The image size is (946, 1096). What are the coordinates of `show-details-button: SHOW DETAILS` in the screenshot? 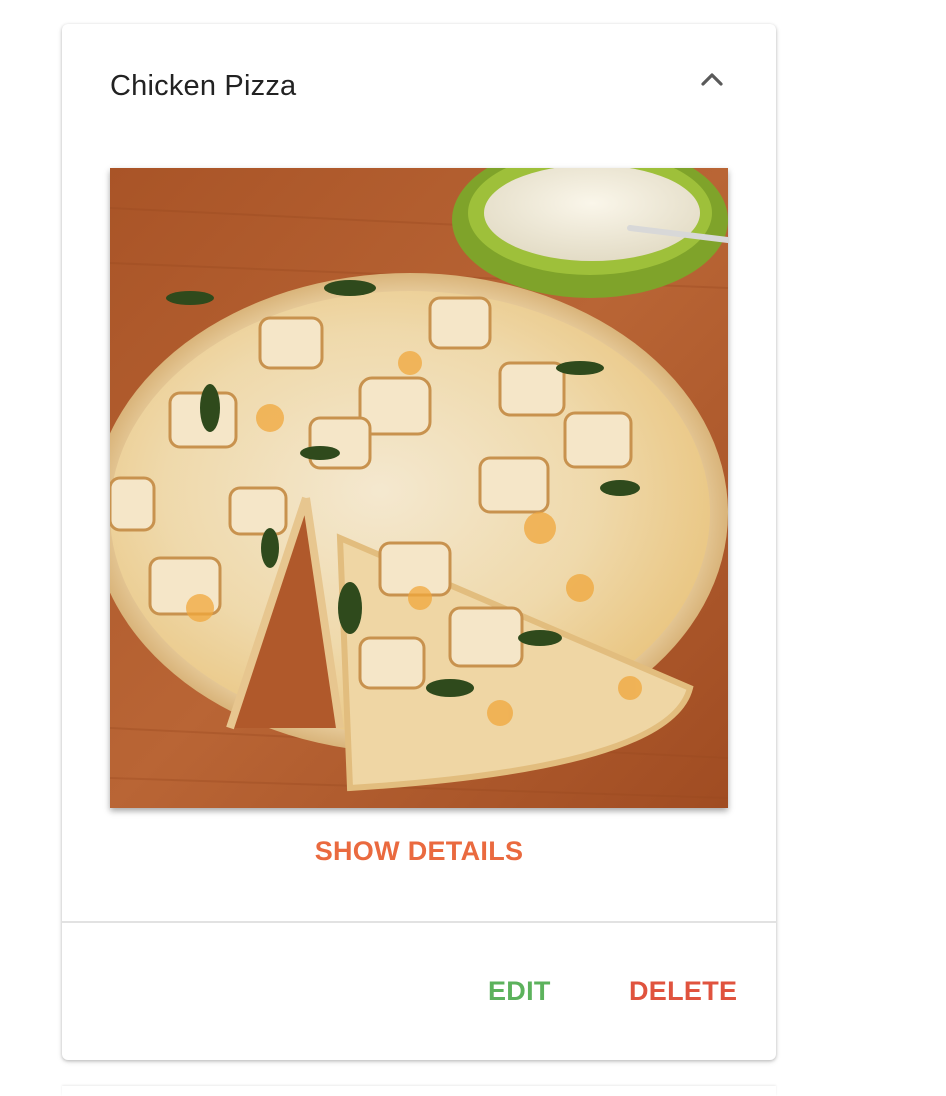 It's located at (419, 851).